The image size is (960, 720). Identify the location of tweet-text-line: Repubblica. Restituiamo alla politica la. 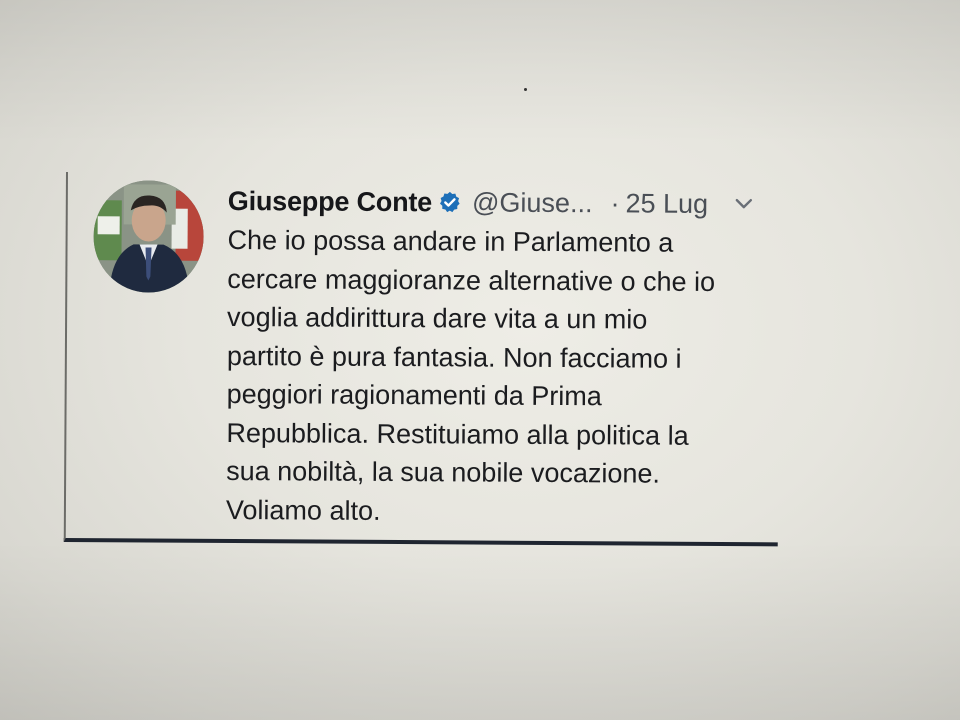
(457, 434).